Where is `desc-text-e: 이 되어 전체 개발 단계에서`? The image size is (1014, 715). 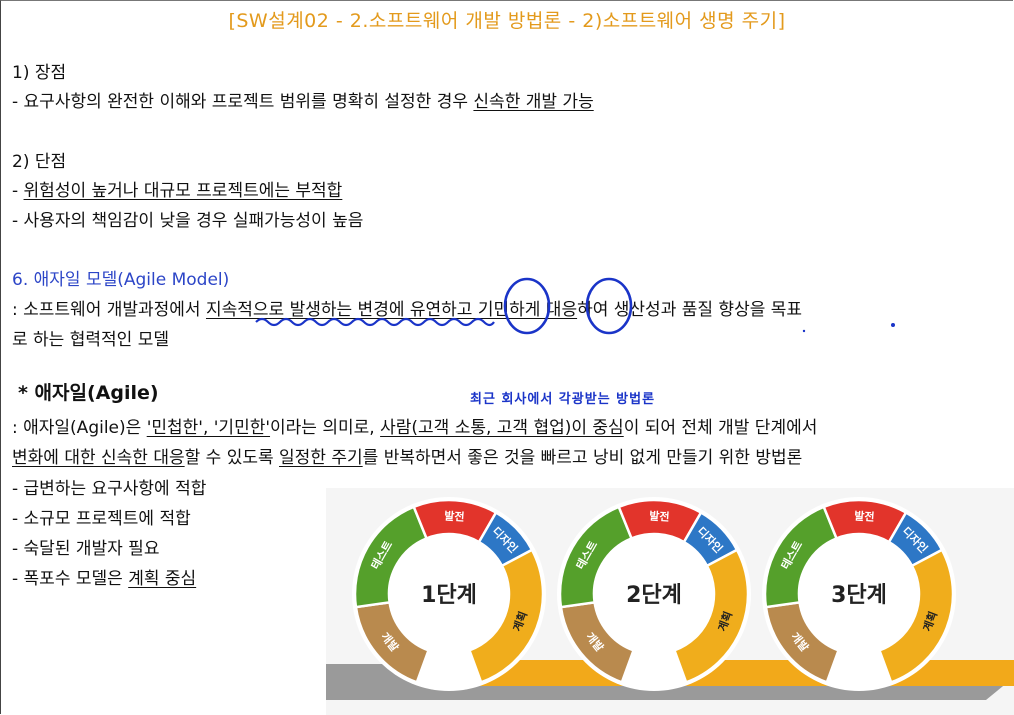 desc-text-e: 이 되어 전체 개발 단계에서 is located at coordinates (720, 428).